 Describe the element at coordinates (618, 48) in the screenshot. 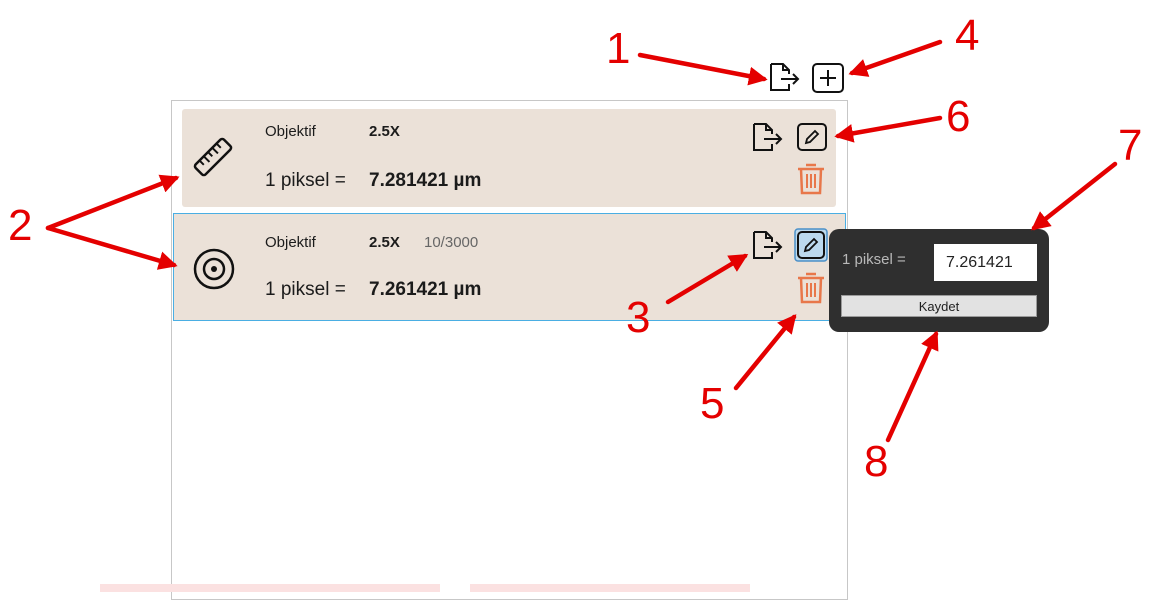

I see `annotation-number: 1` at that location.